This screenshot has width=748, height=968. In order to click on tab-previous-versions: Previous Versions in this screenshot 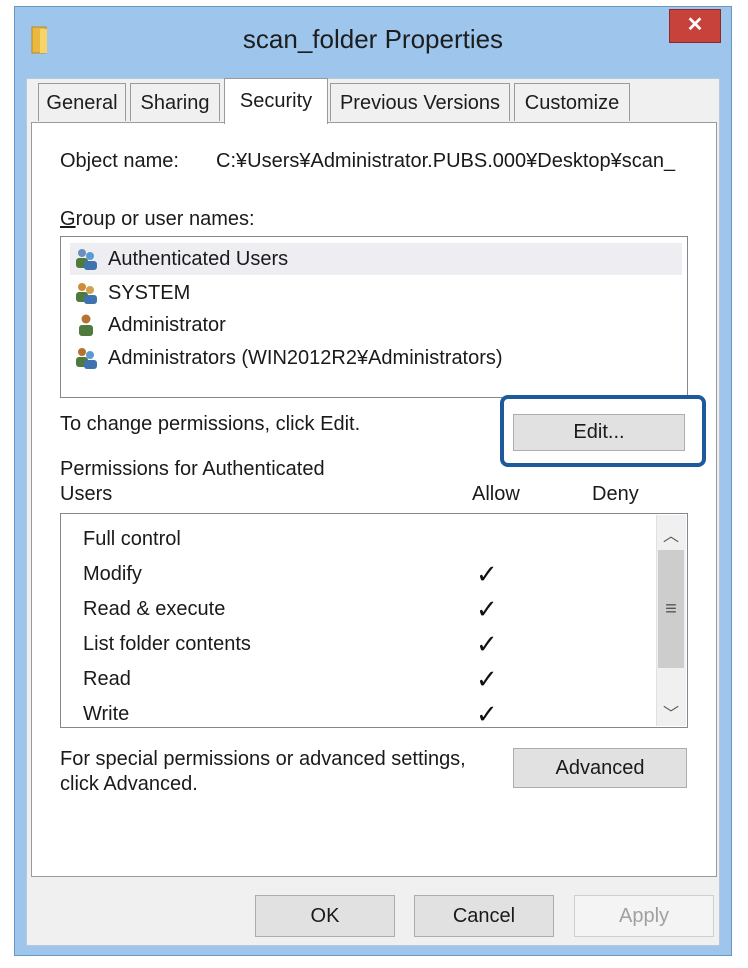, I will do `click(420, 102)`.